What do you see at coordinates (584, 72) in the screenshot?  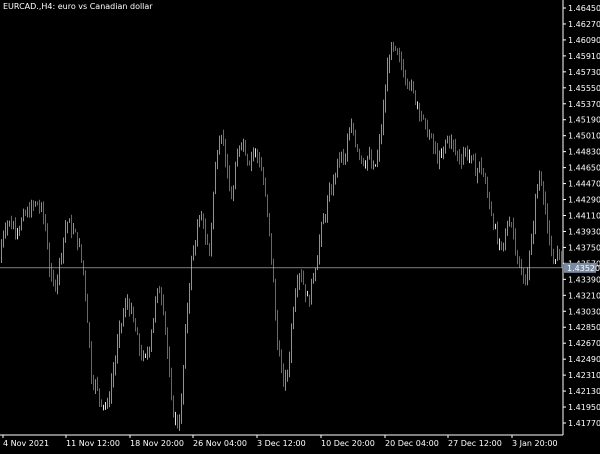 I see `price-tick-label: 1.45730` at bounding box center [584, 72].